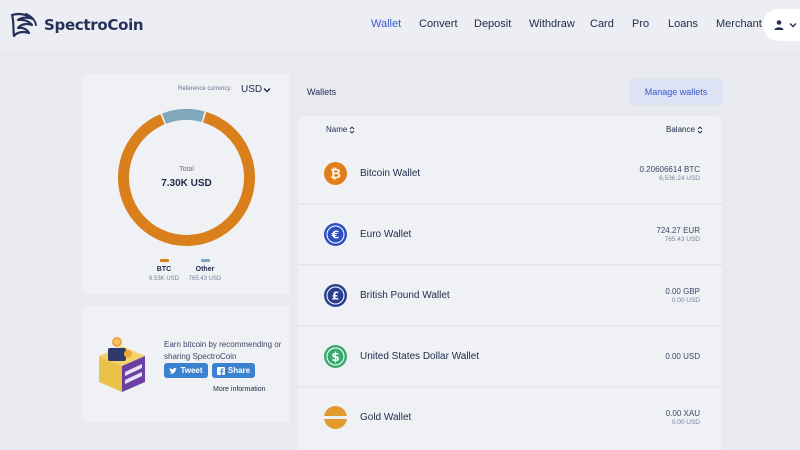 This screenshot has height=450, width=800. I want to click on nav-item-card: Card, so click(602, 24).